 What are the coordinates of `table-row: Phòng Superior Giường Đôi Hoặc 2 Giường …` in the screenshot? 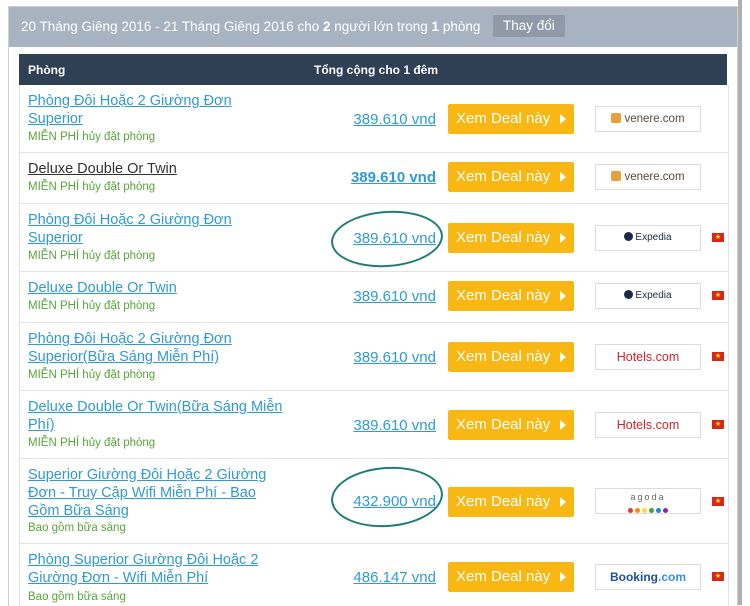 It's located at (374, 575).